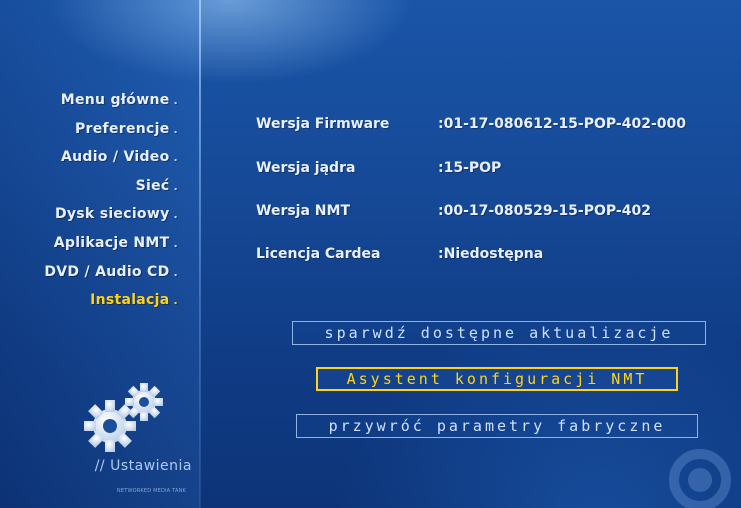 Image resolution: width=741 pixels, height=508 pixels. I want to click on sidebar-item-aplikacje-nmt: Aplikacje NMT., so click(95, 243).